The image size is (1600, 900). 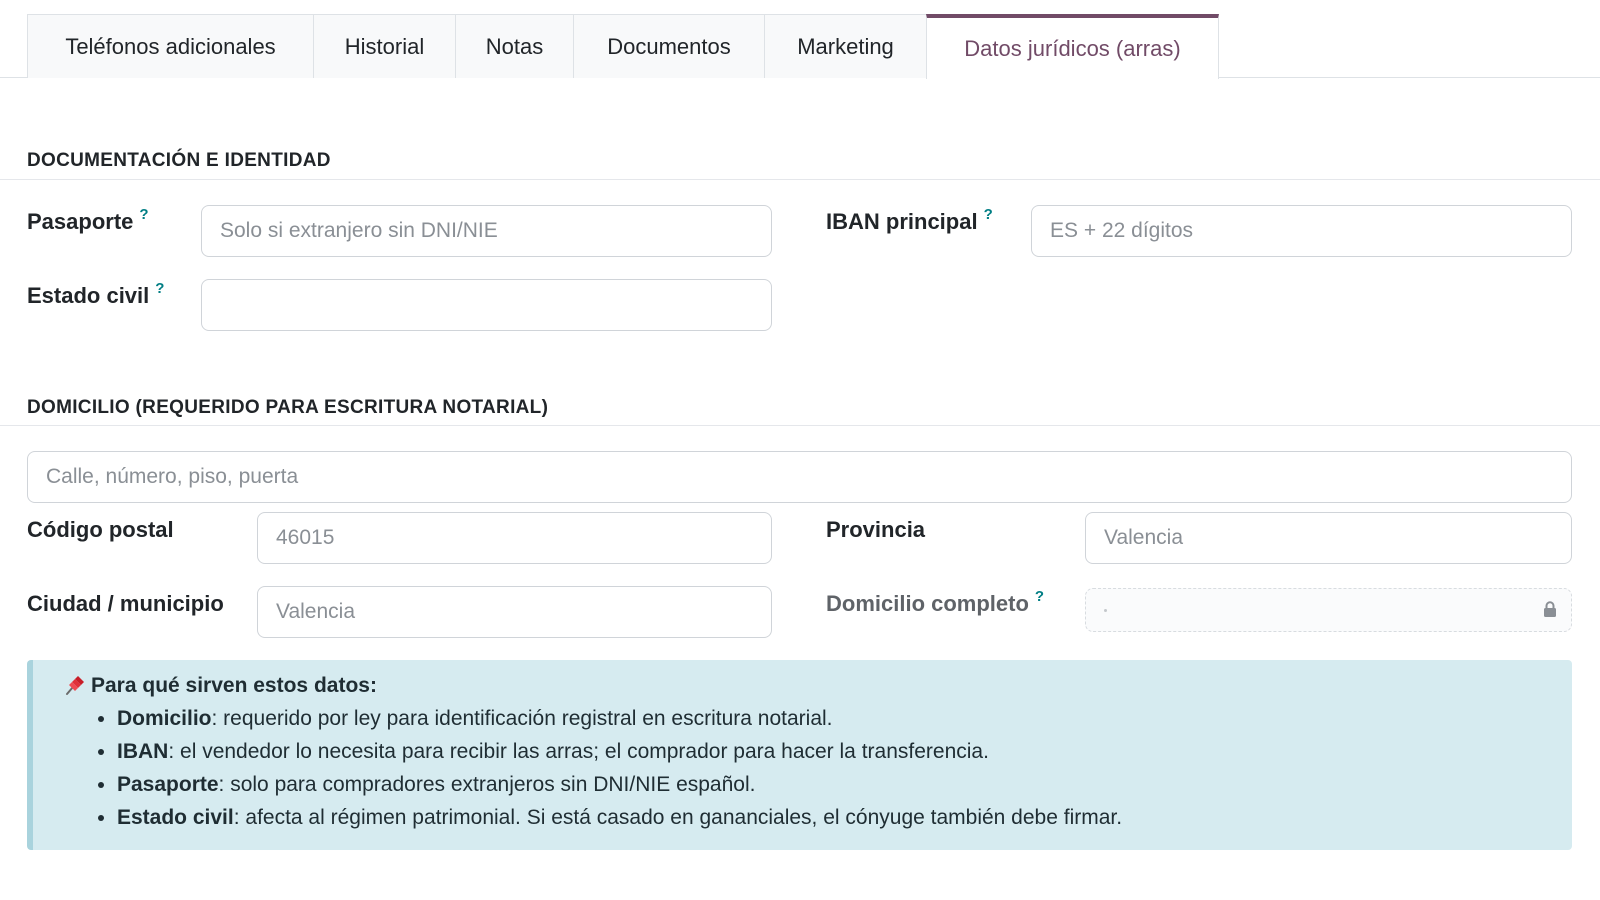 What do you see at coordinates (179, 160) in the screenshot?
I see `section-title-identity: DOCUMENTACIÓN E IDENTIDAD` at bounding box center [179, 160].